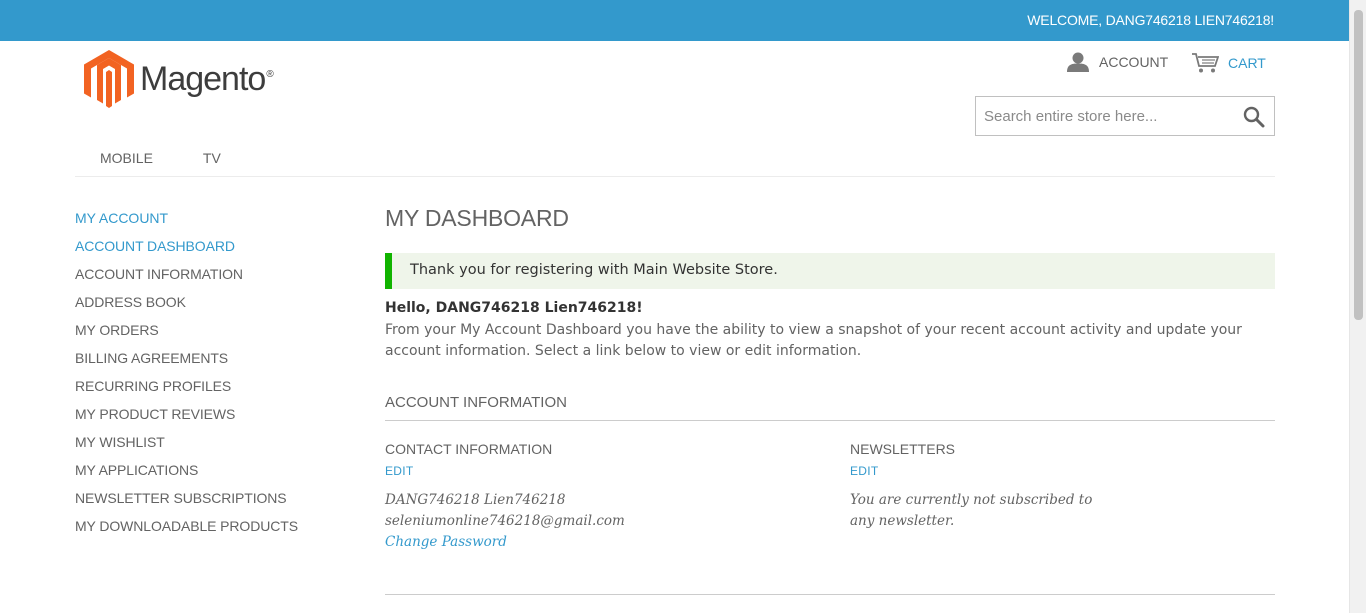 Image resolution: width=1366 pixels, height=613 pixels. Describe the element at coordinates (220, 391) in the screenshot. I see `sidebar-item-recurring-profiles: RECURRING PROFILES` at that location.